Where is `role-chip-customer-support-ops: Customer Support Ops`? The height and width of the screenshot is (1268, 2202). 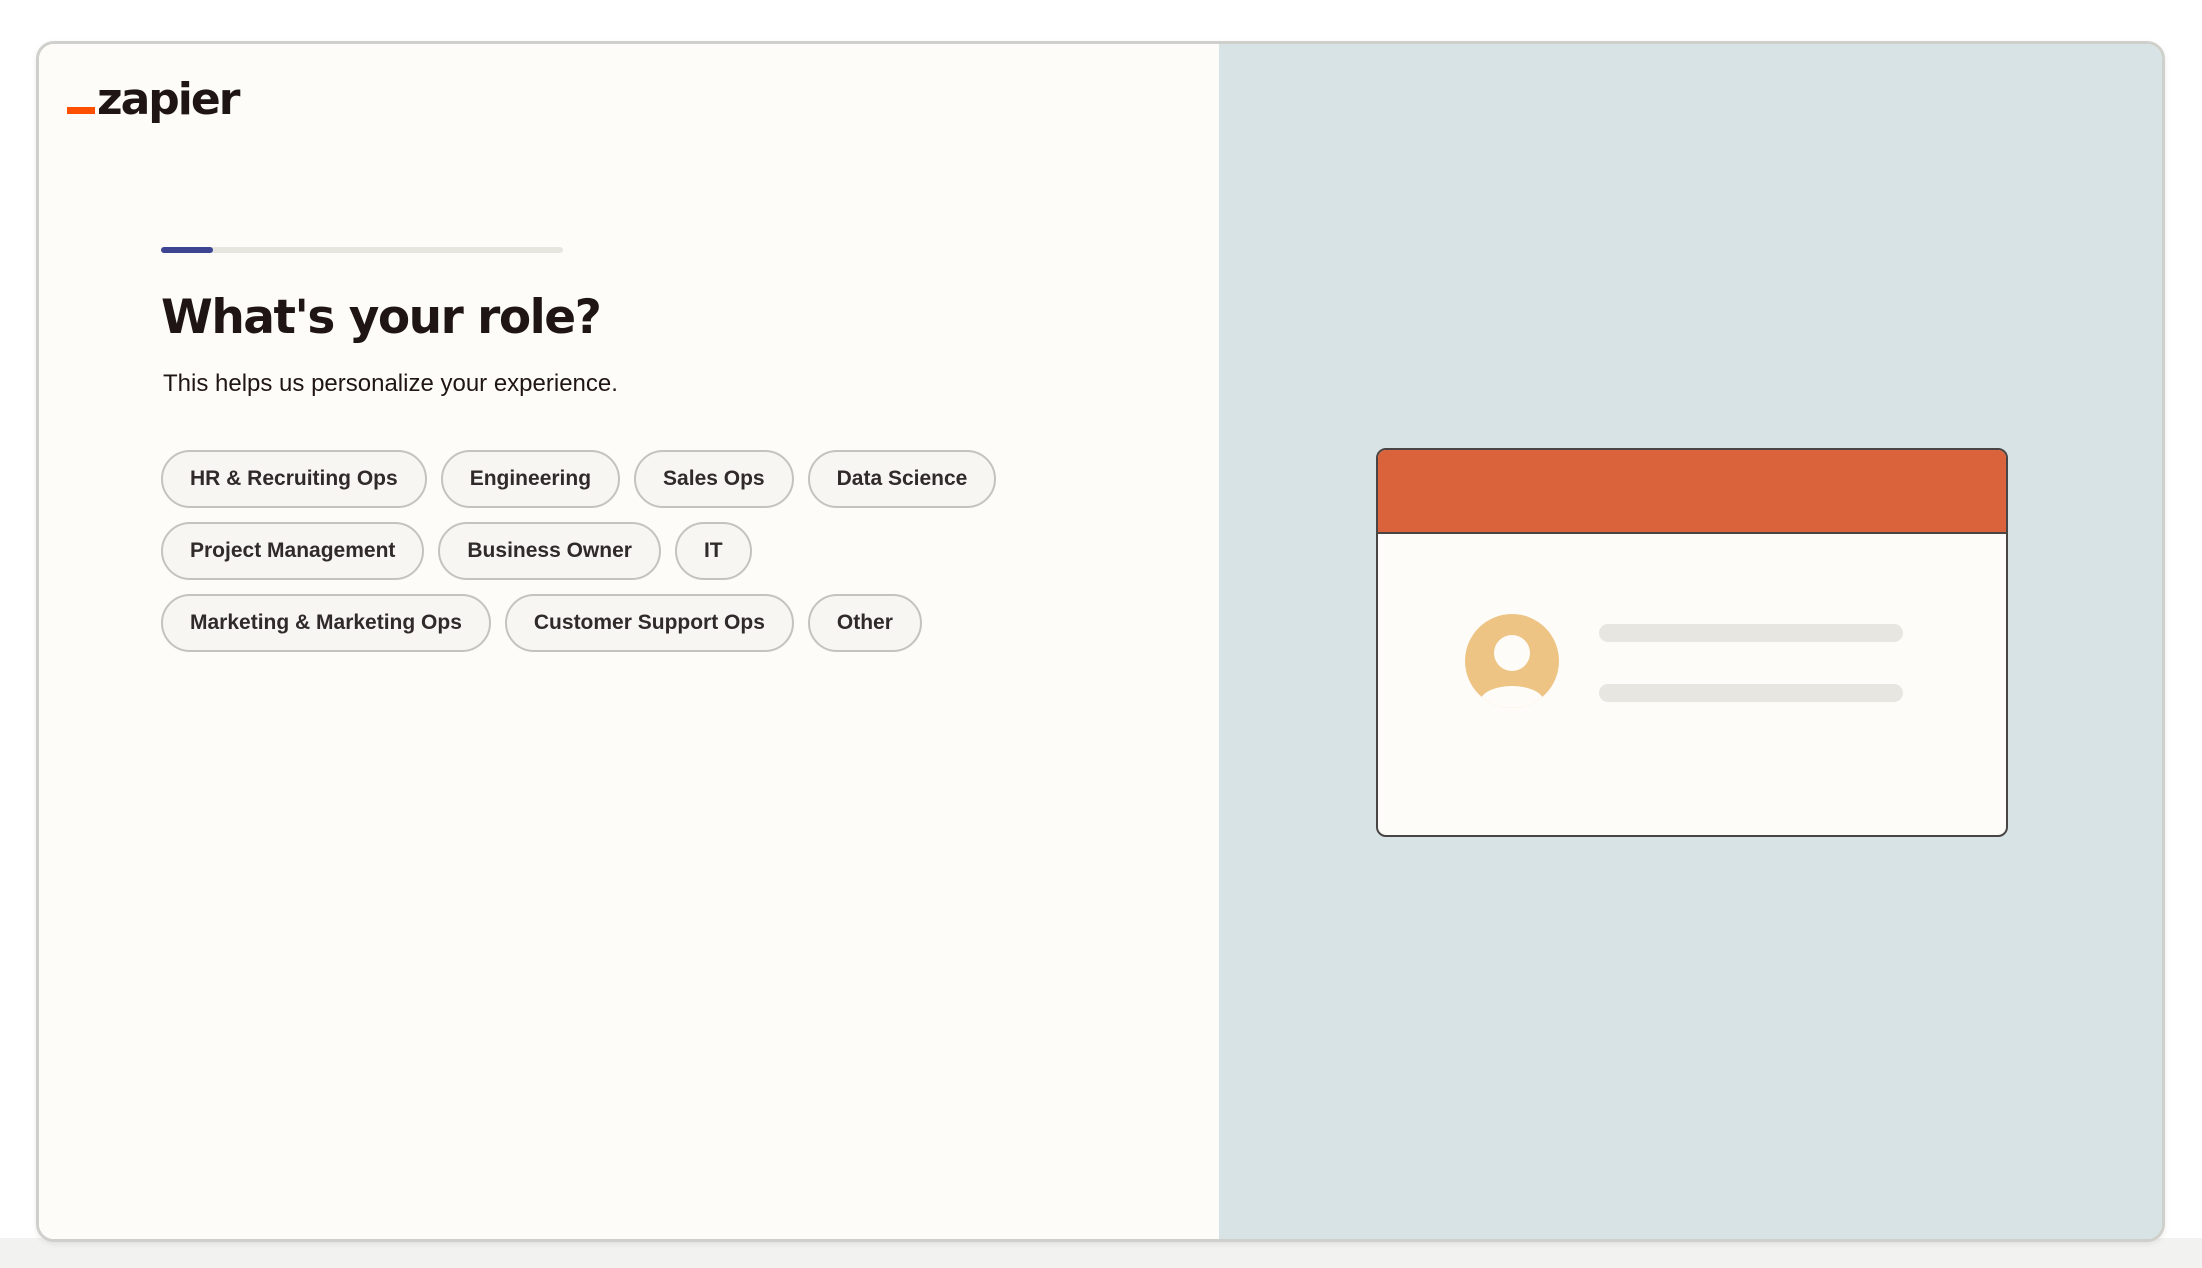 role-chip-customer-support-ops: Customer Support Ops is located at coordinates (649, 623).